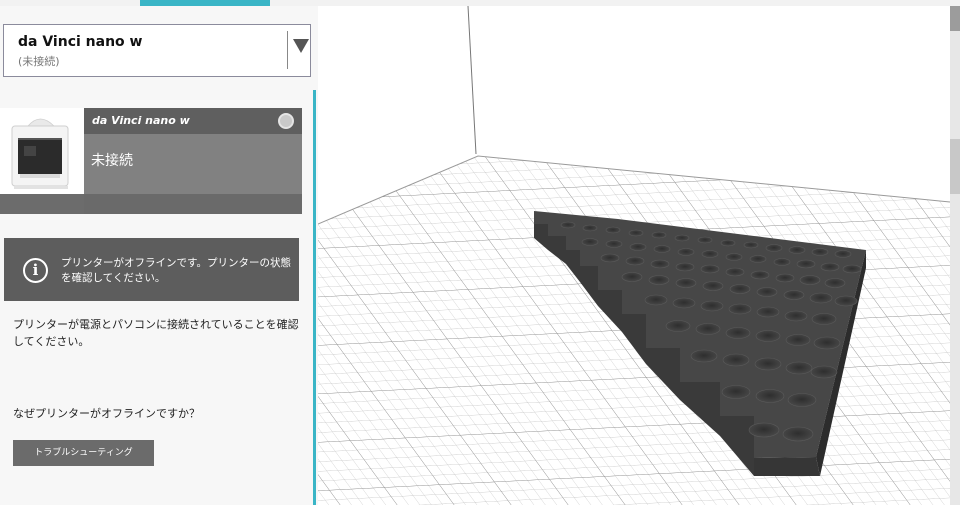  I want to click on printer-card: da Vinci nano w 未接続, so click(151, 161).